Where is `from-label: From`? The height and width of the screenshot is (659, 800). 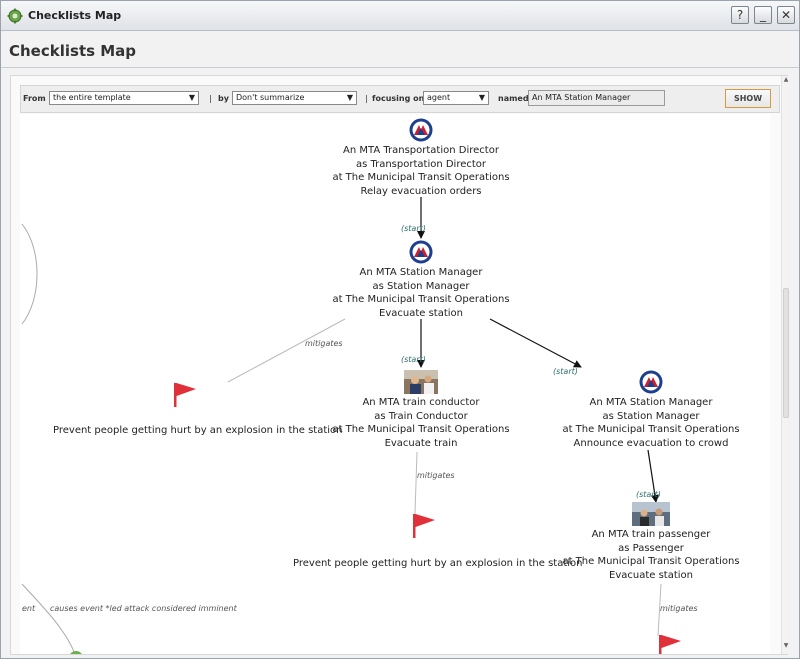 from-label: From is located at coordinates (34, 98).